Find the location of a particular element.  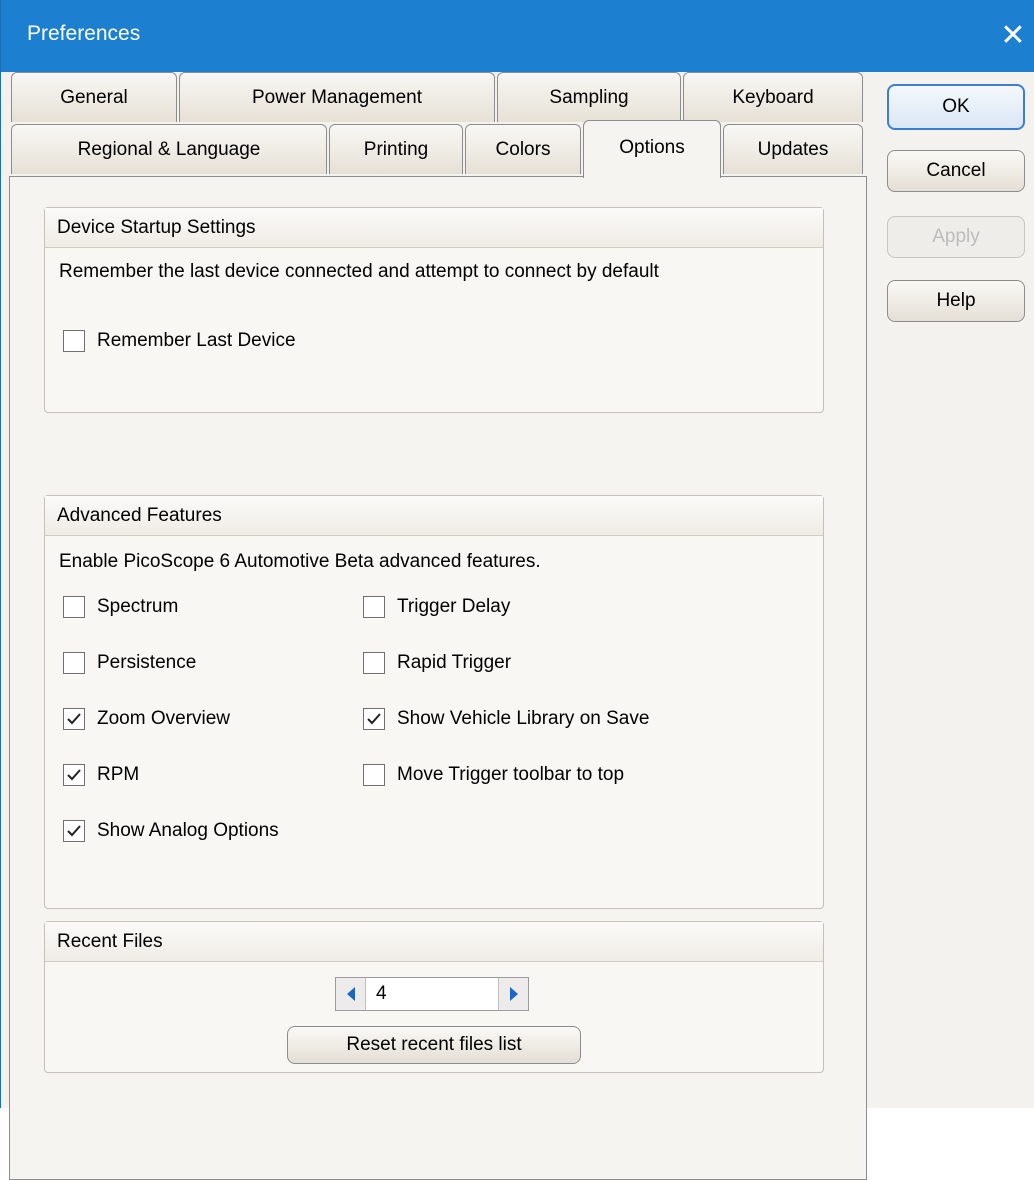

decrement-button is located at coordinates (351, 994).